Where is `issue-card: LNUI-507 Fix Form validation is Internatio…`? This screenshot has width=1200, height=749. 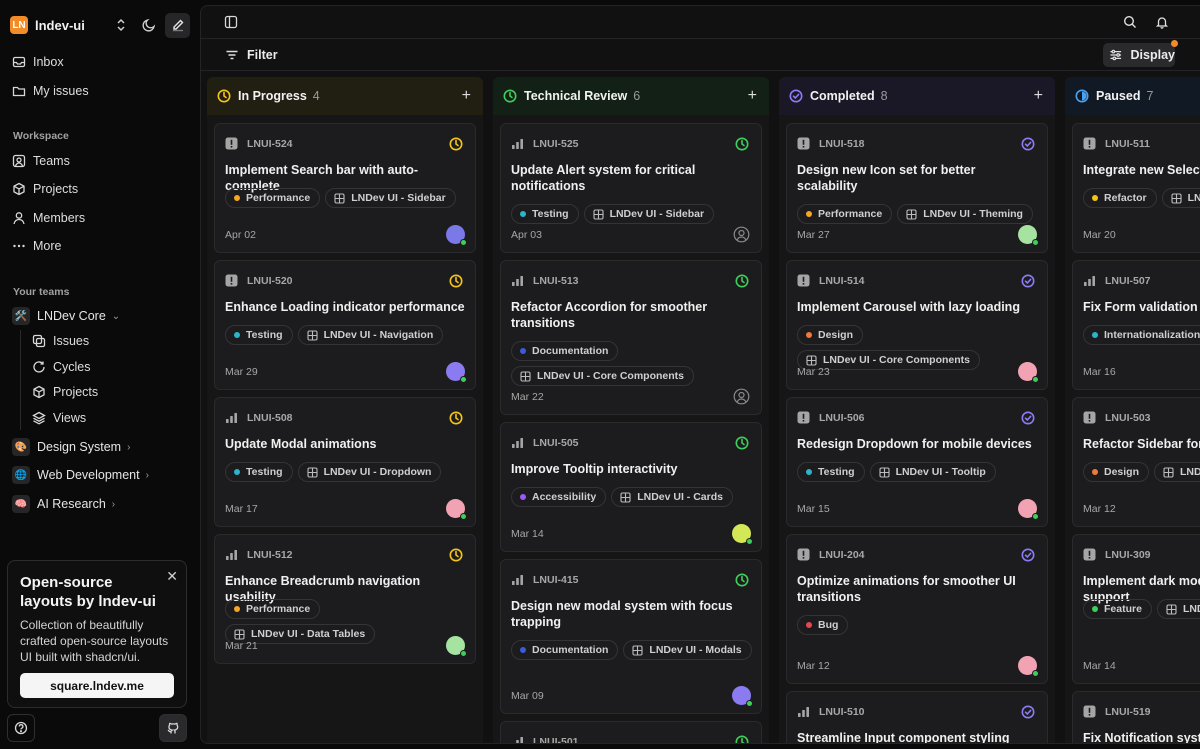
issue-card: LNUI-507 Fix Form validation is Internatio… is located at coordinates (1136, 325).